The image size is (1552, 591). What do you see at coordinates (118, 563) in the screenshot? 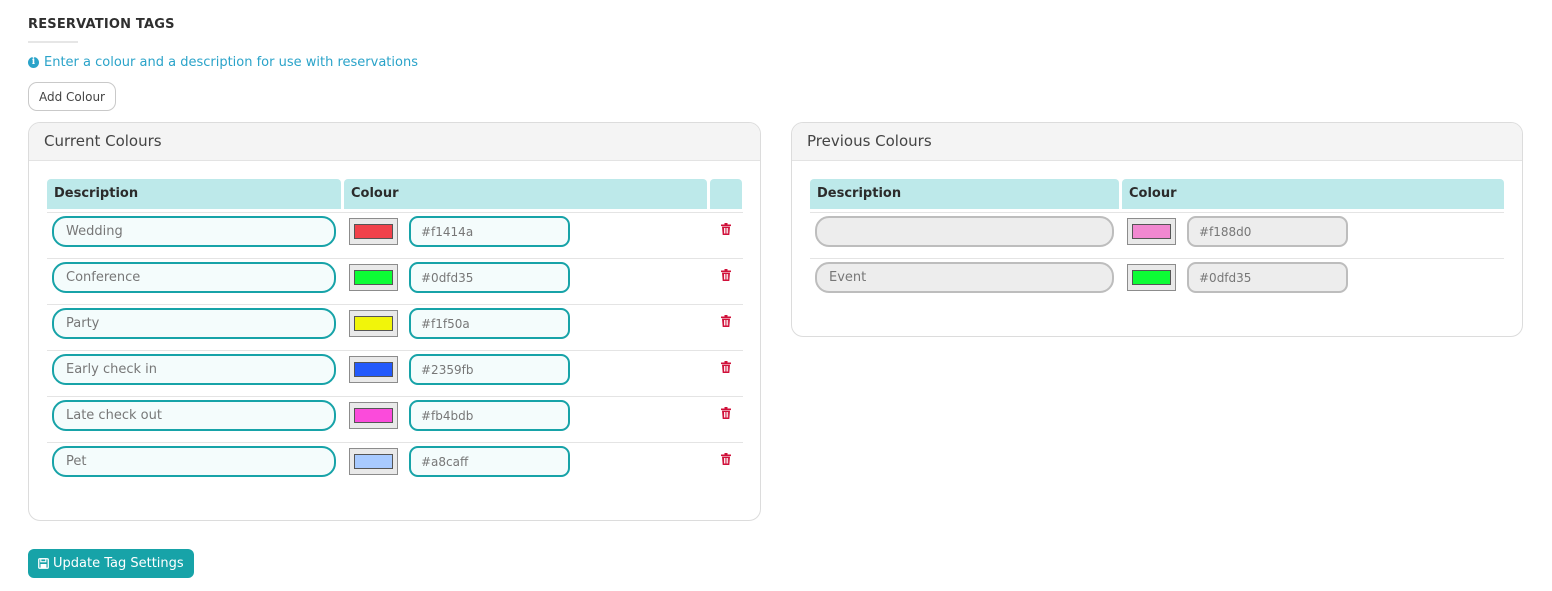
I see `update-tag-settings-label: Update Tag Settings` at bounding box center [118, 563].